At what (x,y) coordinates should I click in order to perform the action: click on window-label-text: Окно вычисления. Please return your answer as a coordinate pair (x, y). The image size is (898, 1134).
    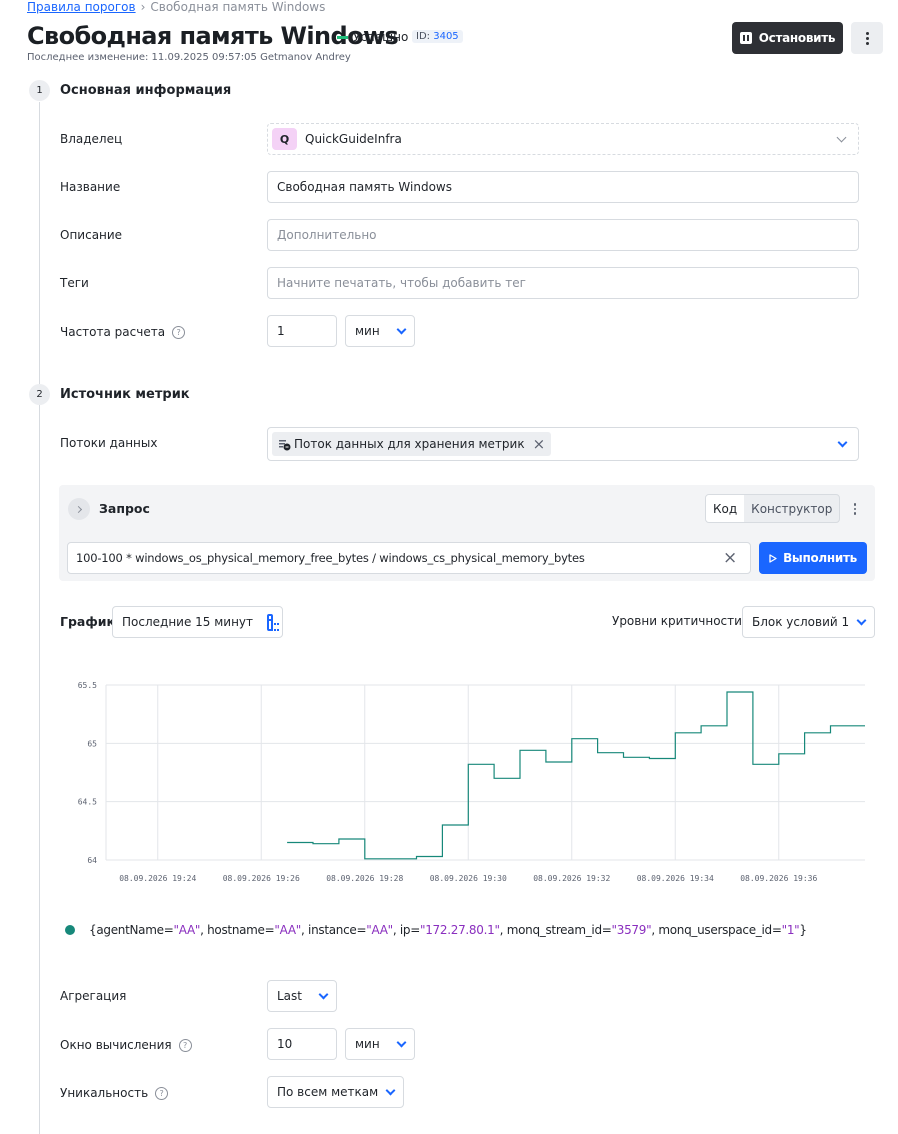
    Looking at the image, I should click on (116, 1045).